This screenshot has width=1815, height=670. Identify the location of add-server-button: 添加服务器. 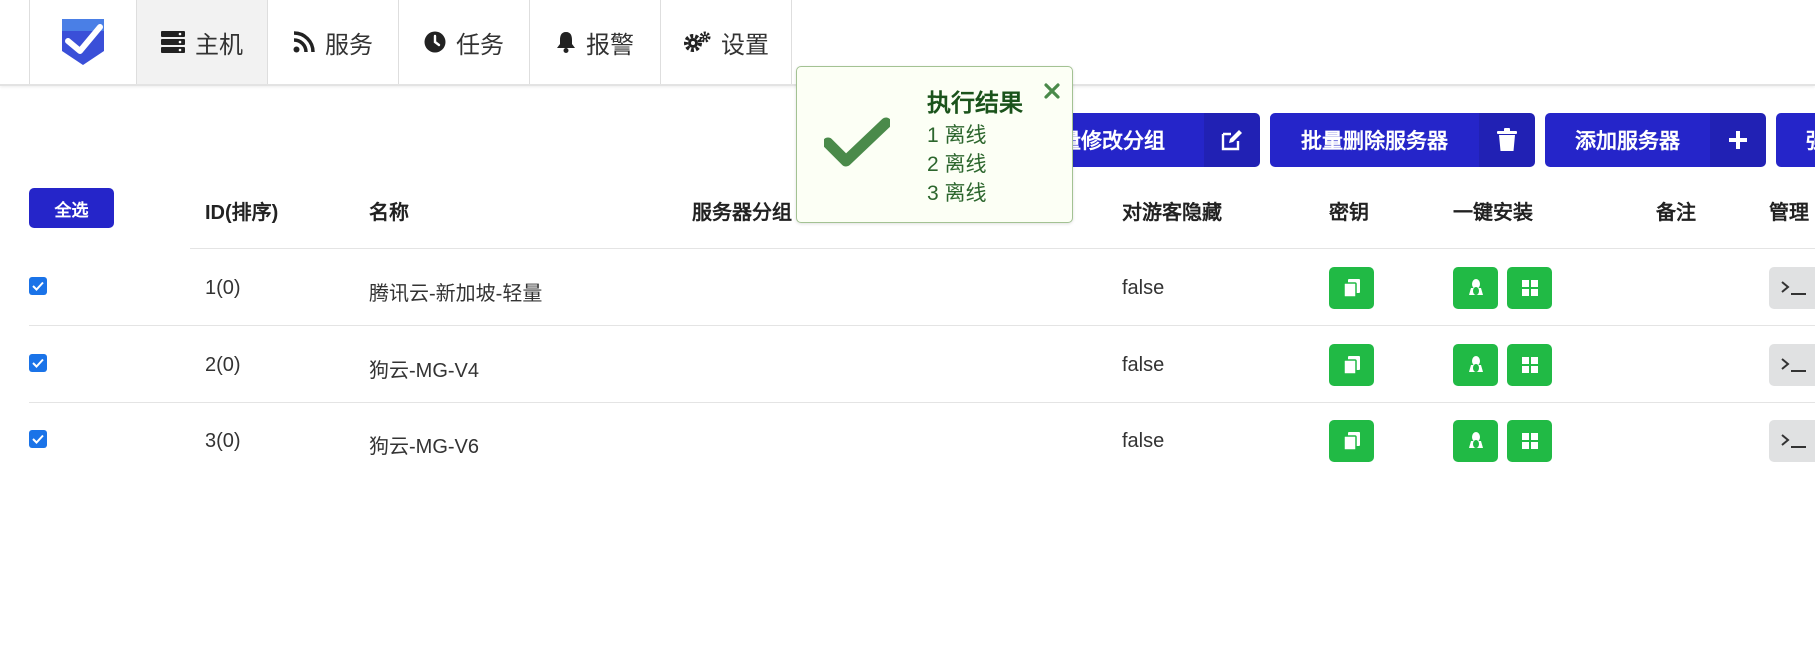
(1655, 140).